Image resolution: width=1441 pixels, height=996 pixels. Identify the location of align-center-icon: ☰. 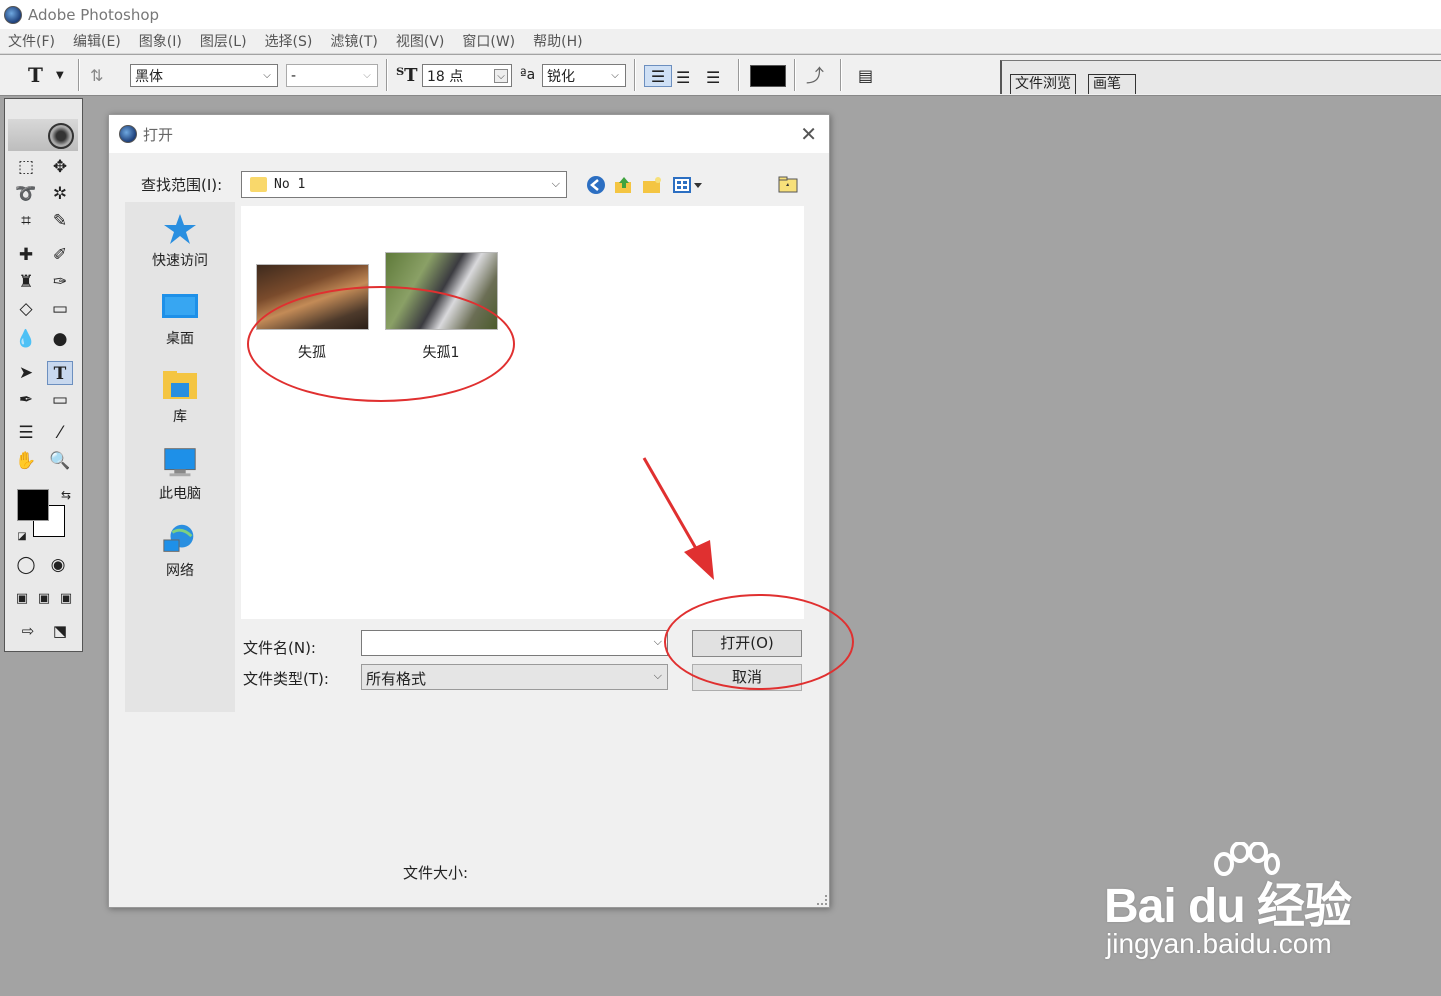
(683, 77).